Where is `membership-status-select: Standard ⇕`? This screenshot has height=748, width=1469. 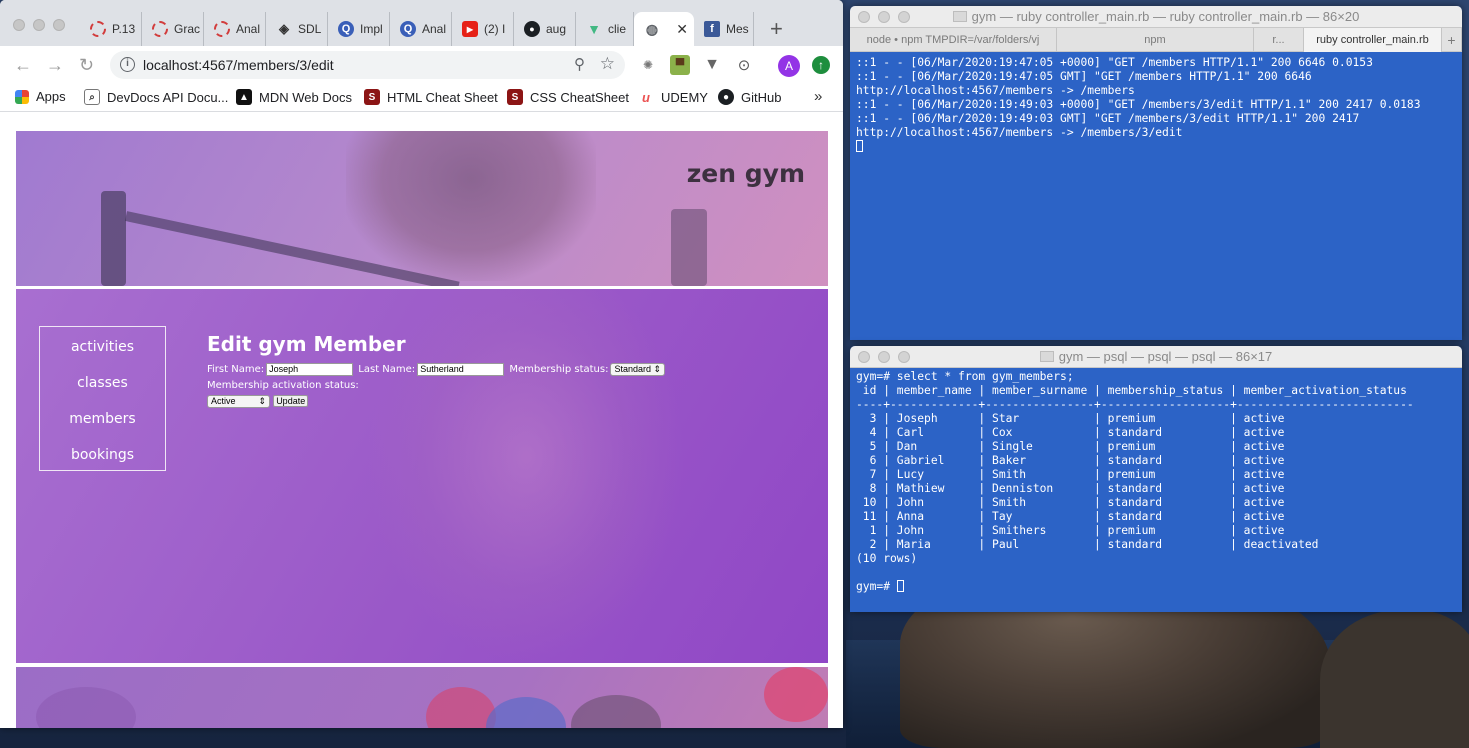 membership-status-select: Standard ⇕ is located at coordinates (638, 369).